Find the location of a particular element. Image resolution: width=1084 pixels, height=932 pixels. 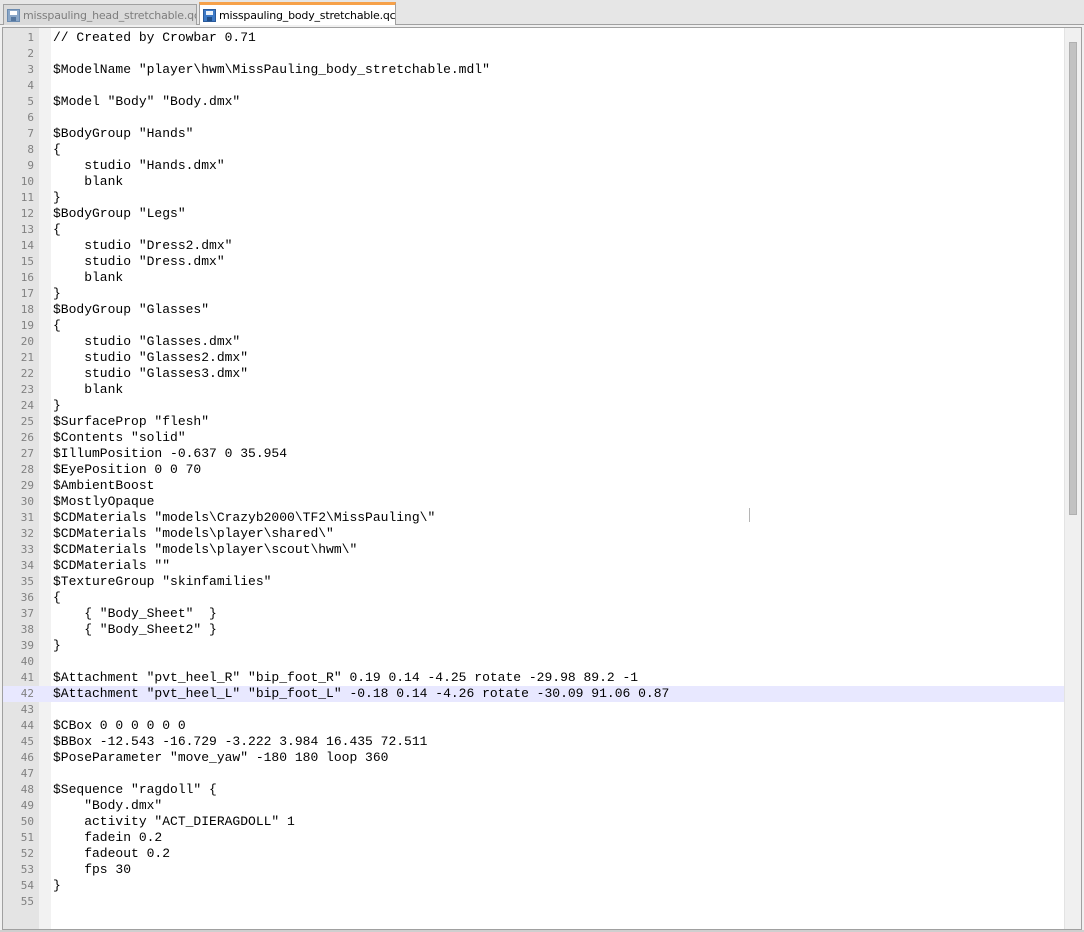

code-line: 52 fadeout 0.2 is located at coordinates (534, 854).